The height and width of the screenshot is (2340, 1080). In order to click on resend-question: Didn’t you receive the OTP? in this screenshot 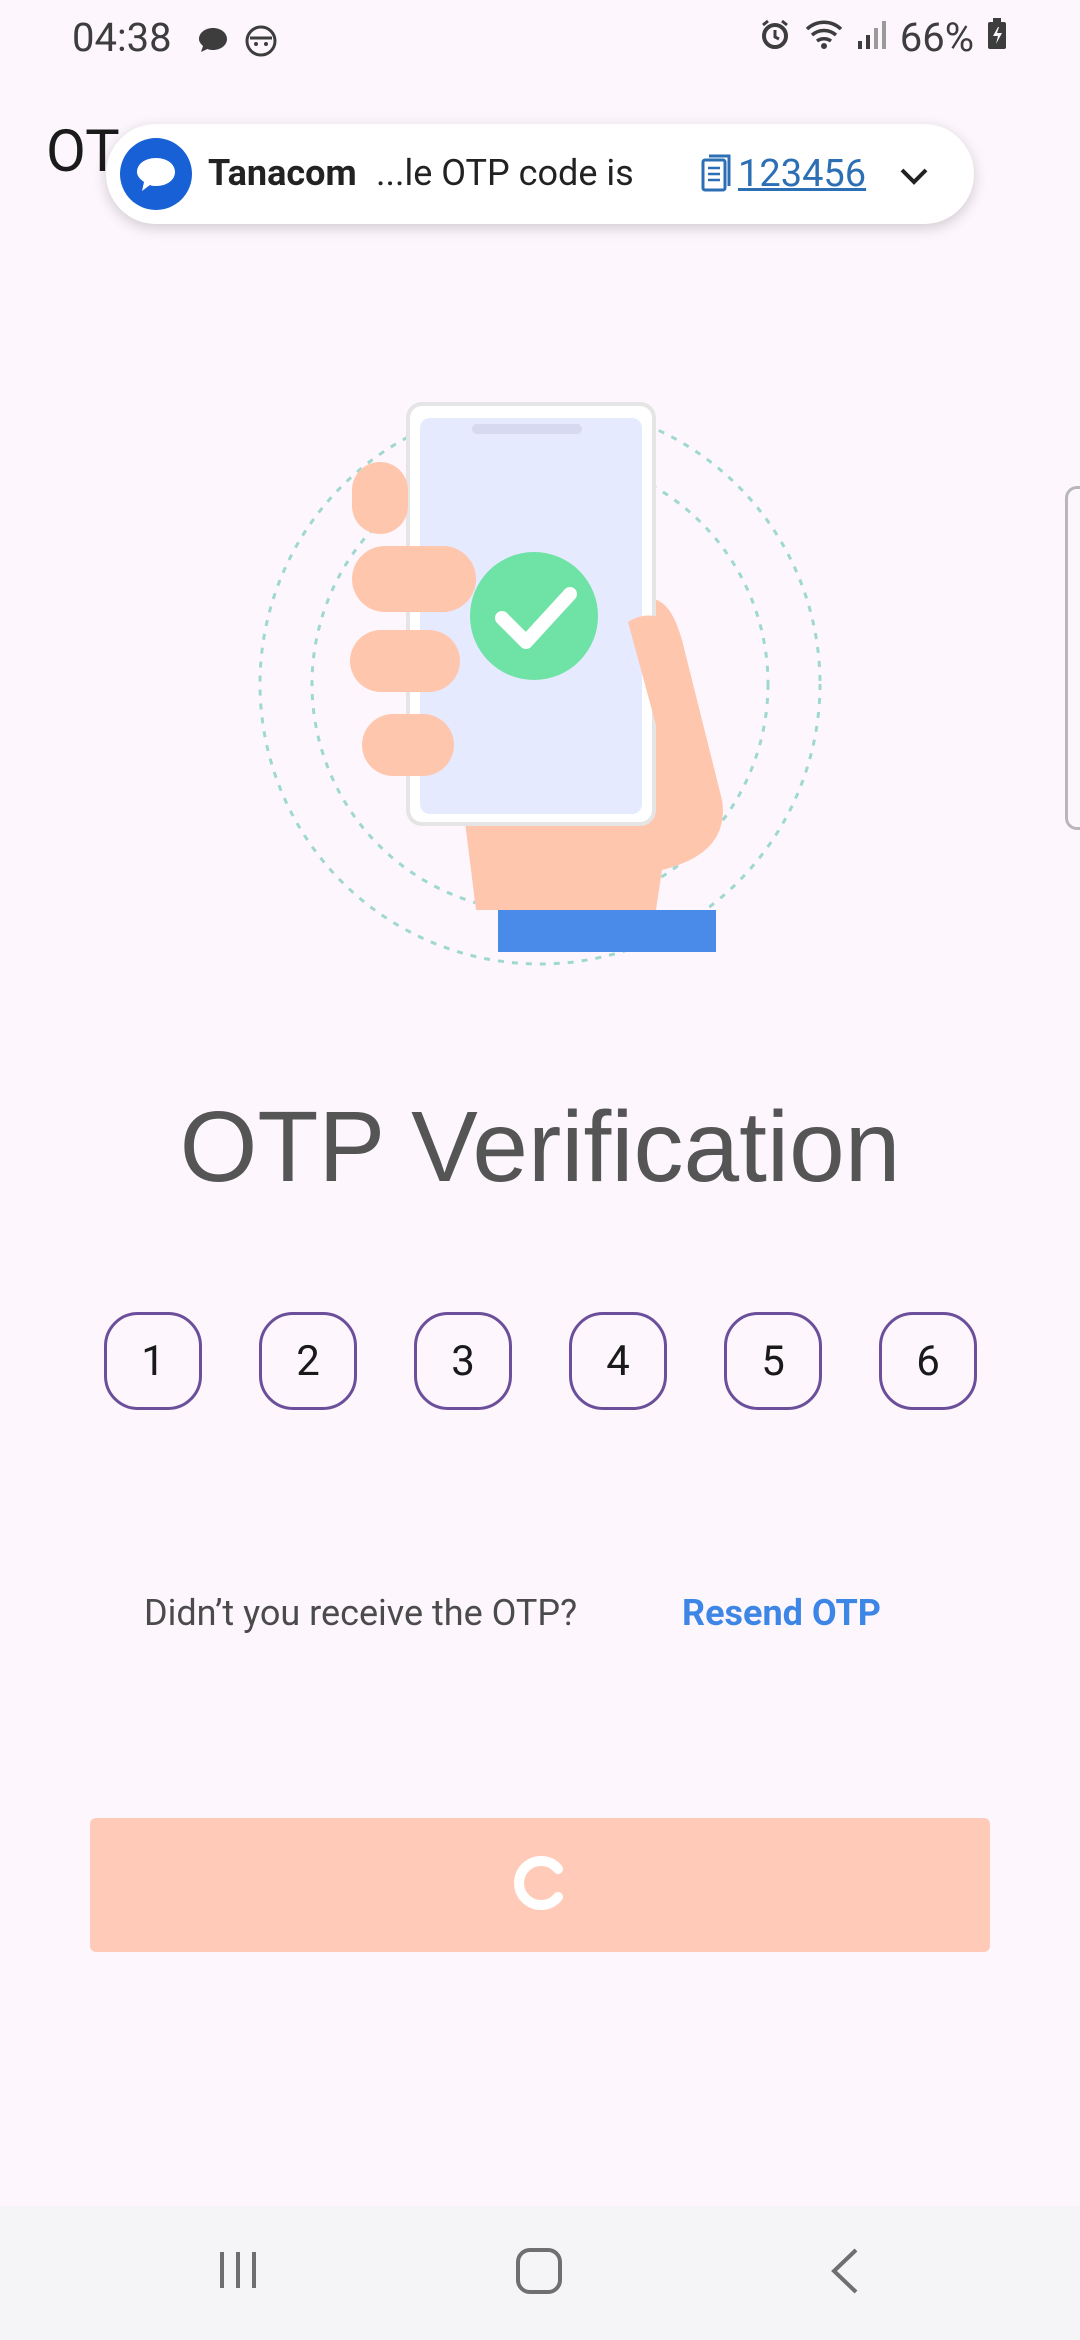, I will do `click(361, 1613)`.